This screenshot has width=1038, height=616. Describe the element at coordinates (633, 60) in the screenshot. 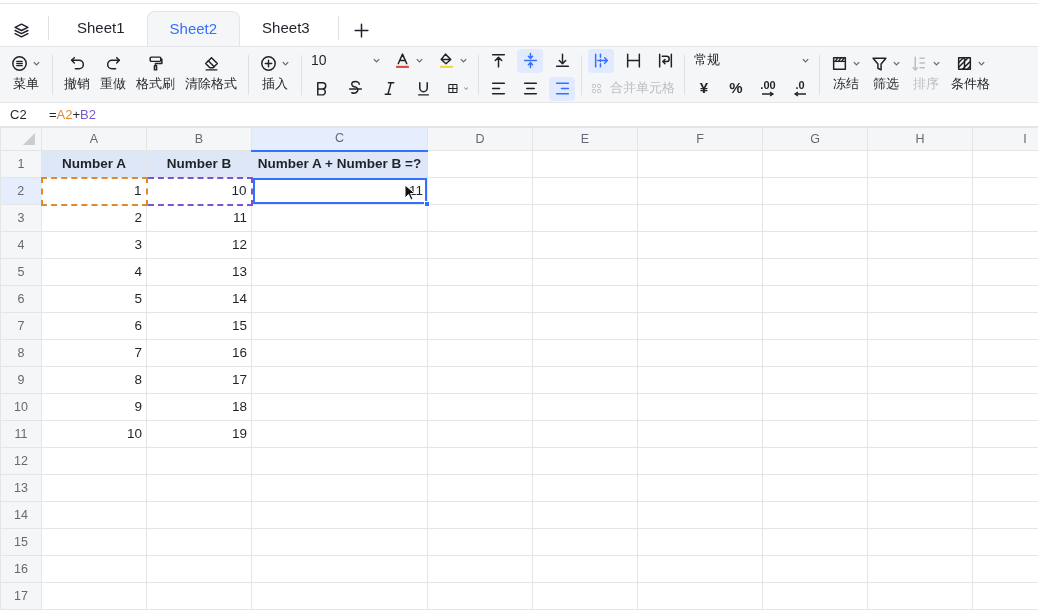

I see `clip-icon` at that location.